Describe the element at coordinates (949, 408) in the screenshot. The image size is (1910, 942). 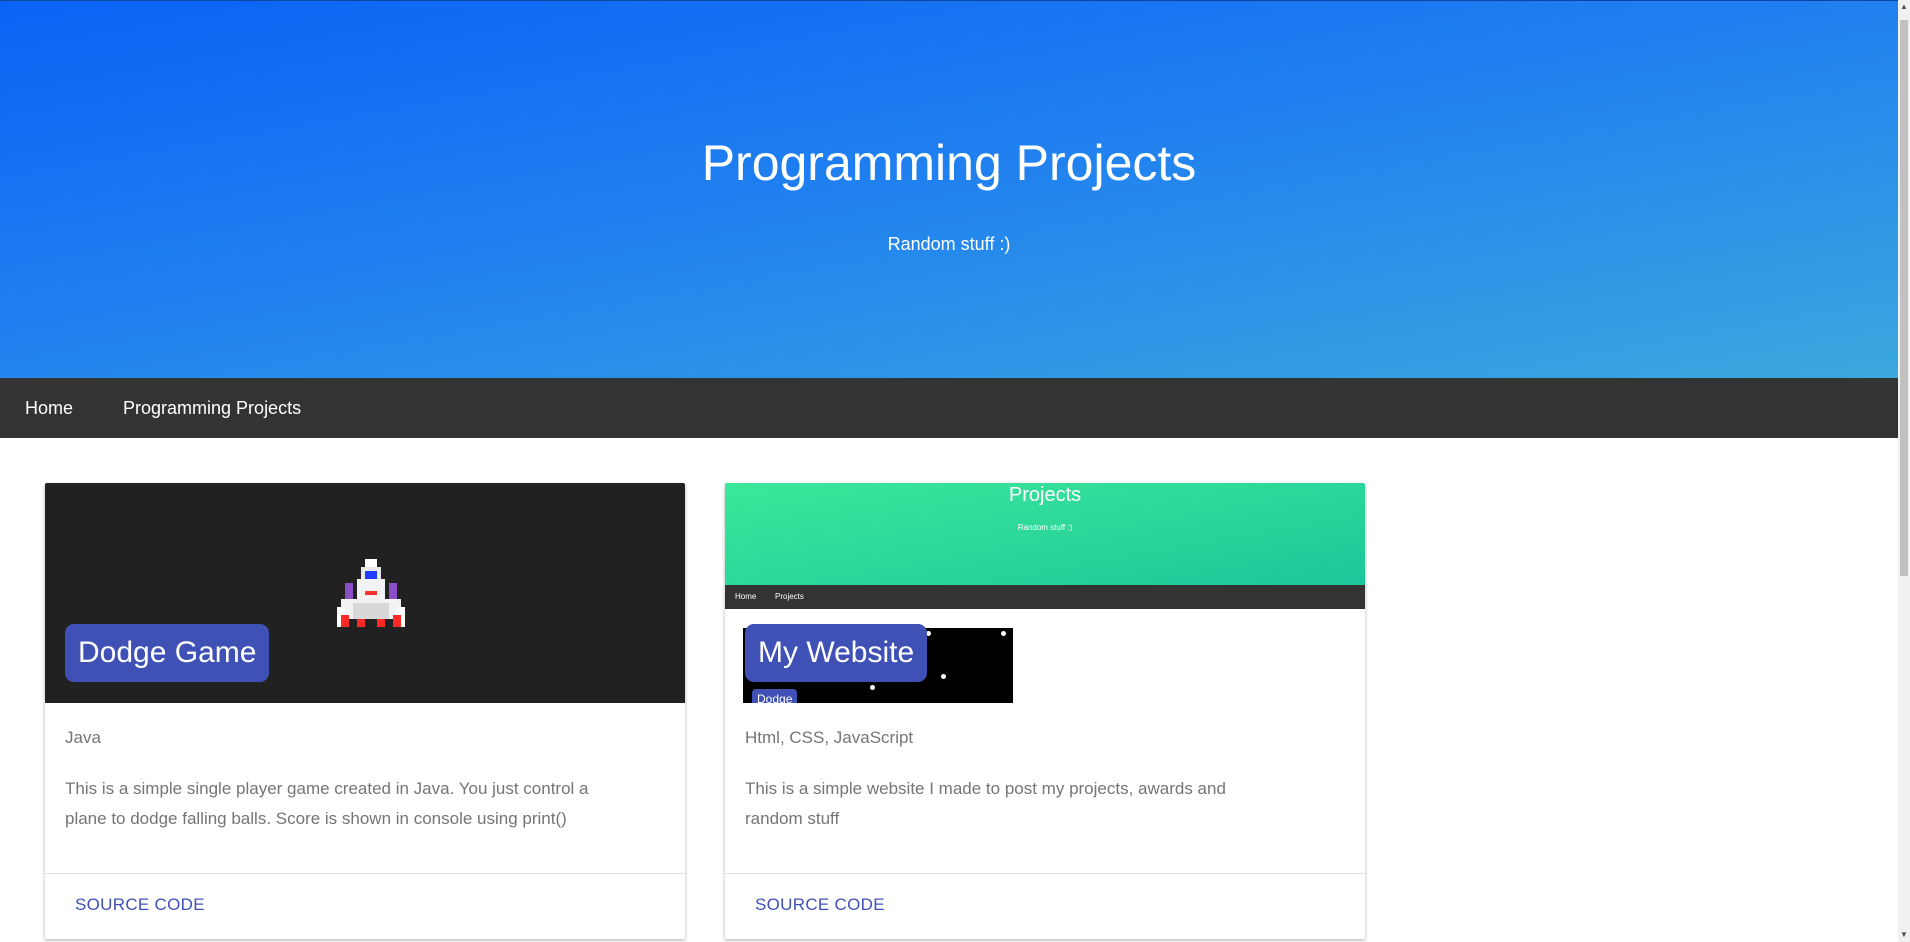
I see `top-nav: Home Programming Projects` at that location.